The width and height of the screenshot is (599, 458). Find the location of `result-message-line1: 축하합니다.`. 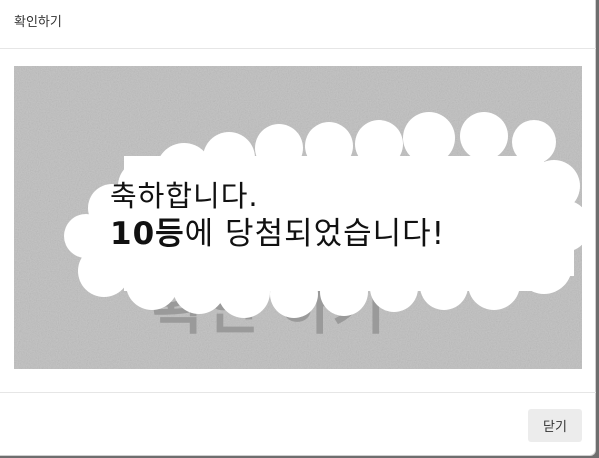

result-message-line1: 축하합니다. is located at coordinates (184, 196).